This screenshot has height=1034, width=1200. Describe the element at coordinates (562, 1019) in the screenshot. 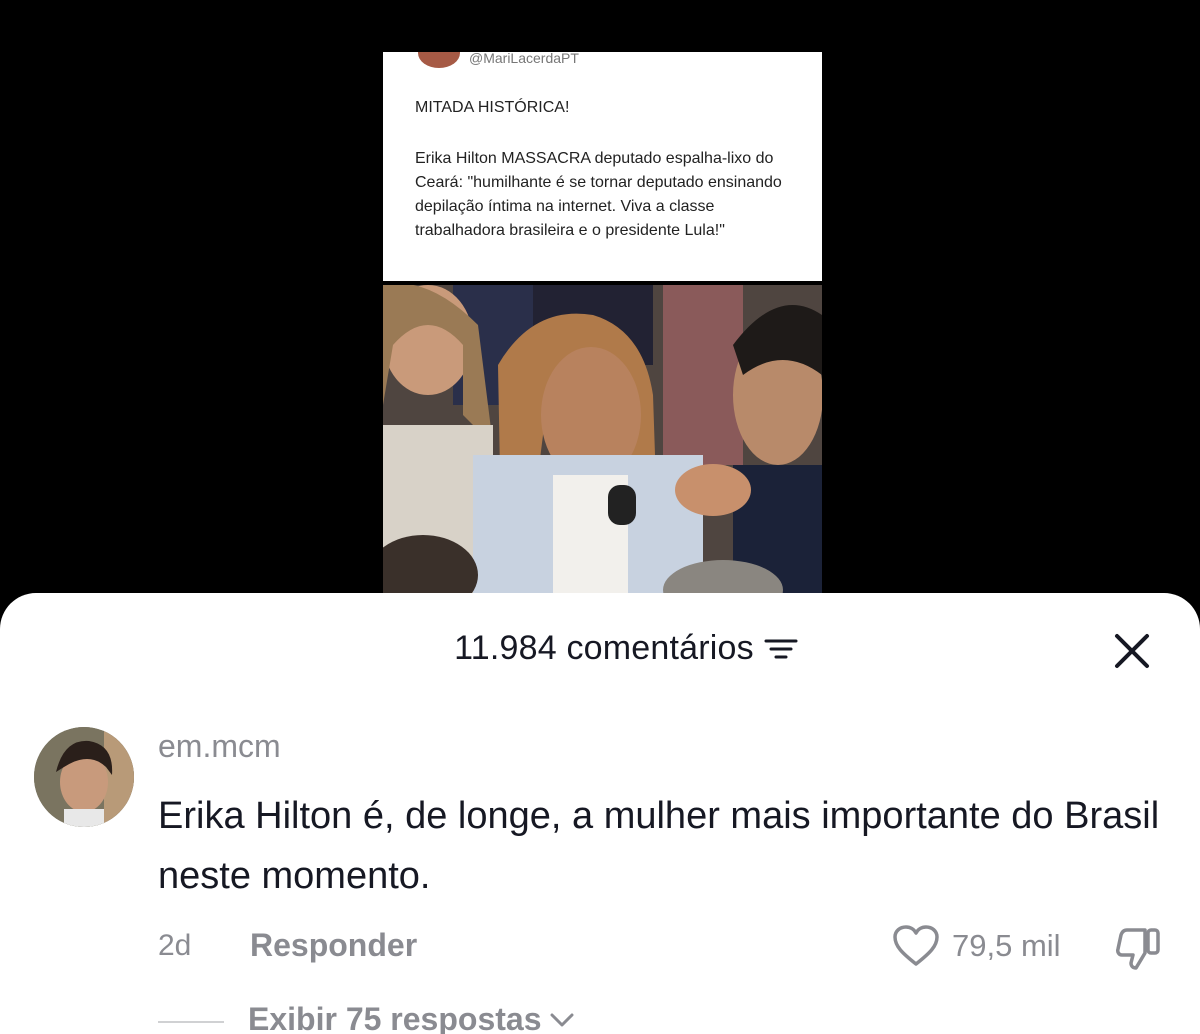

I see `chevron-down-icon` at that location.